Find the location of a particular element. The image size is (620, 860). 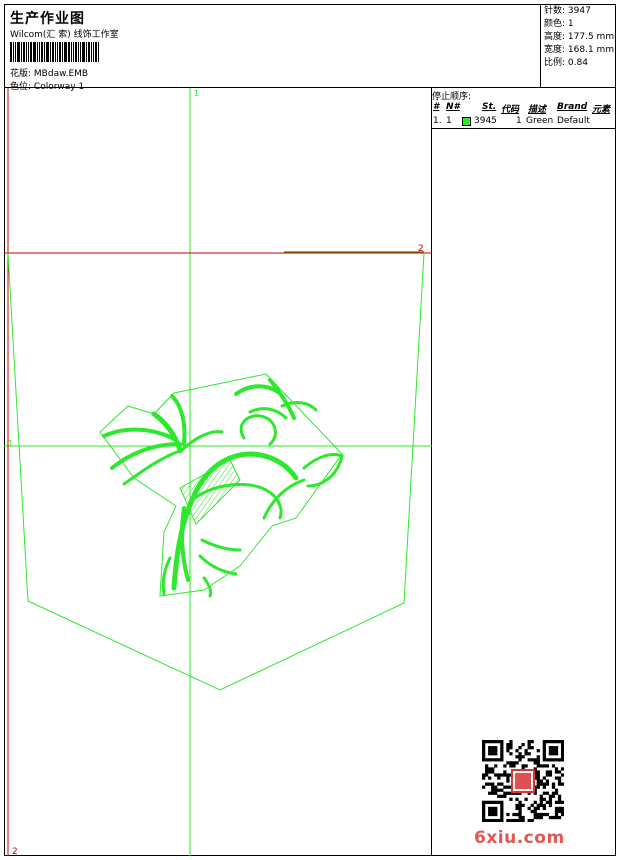

stat-value: 177.5 mm is located at coordinates (591, 37).